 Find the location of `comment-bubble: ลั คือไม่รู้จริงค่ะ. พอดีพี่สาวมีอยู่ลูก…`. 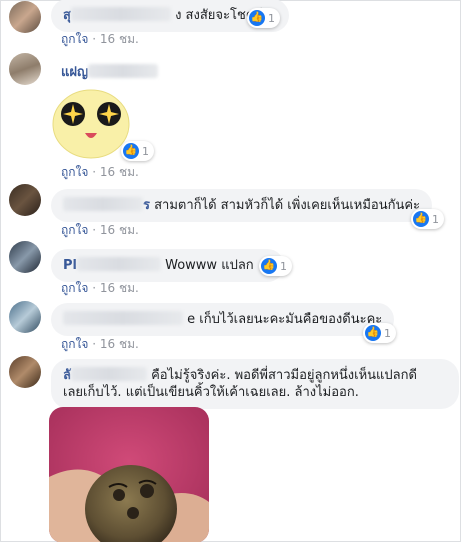

comment-bubble: ลั คือไม่รู้จริงค่ะ. พอดีพี่สาวมีอยู่ลูก… is located at coordinates (255, 384).